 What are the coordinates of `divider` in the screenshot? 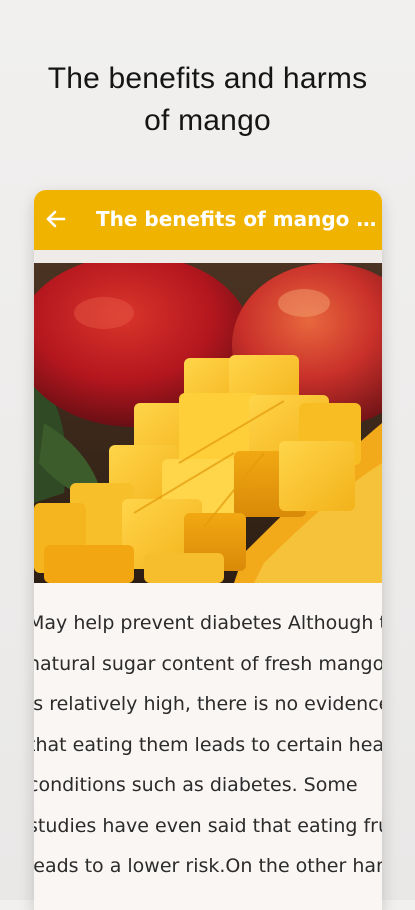 It's located at (208, 256).